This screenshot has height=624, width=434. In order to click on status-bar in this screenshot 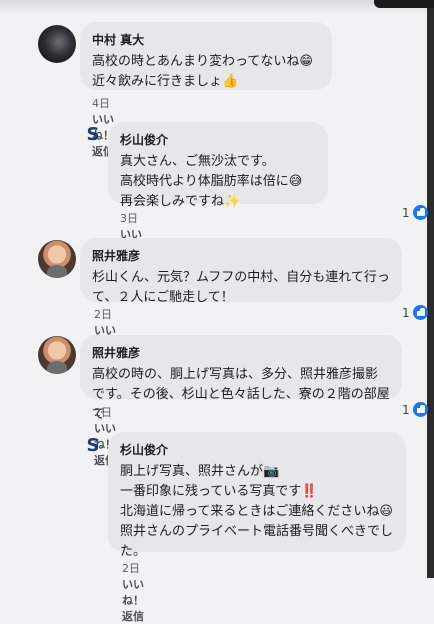, I will do `click(217, 7)`.